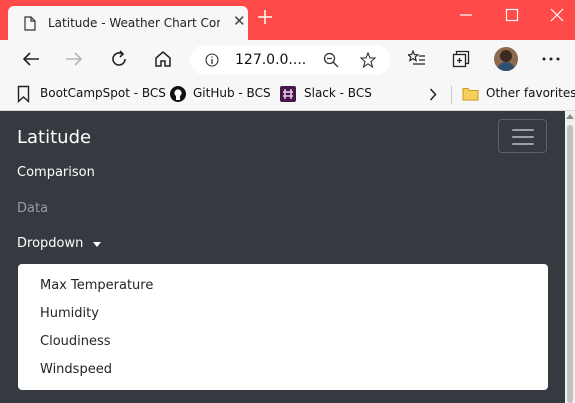 The image size is (575, 403). Describe the element at coordinates (103, 93) in the screenshot. I see `favorite-bootcampspot: BootCampSpot - BCS` at that location.